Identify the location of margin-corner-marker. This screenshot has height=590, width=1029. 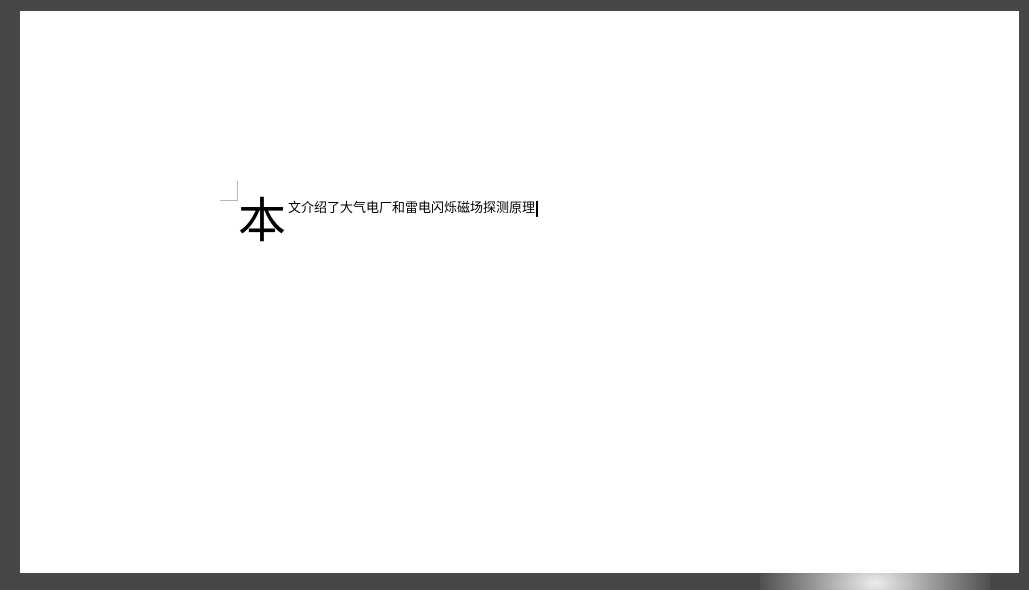
(229, 200).